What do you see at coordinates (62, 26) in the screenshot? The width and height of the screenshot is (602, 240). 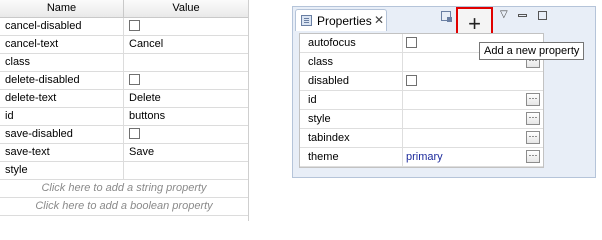 I see `property-name: cancel-disabled` at bounding box center [62, 26].